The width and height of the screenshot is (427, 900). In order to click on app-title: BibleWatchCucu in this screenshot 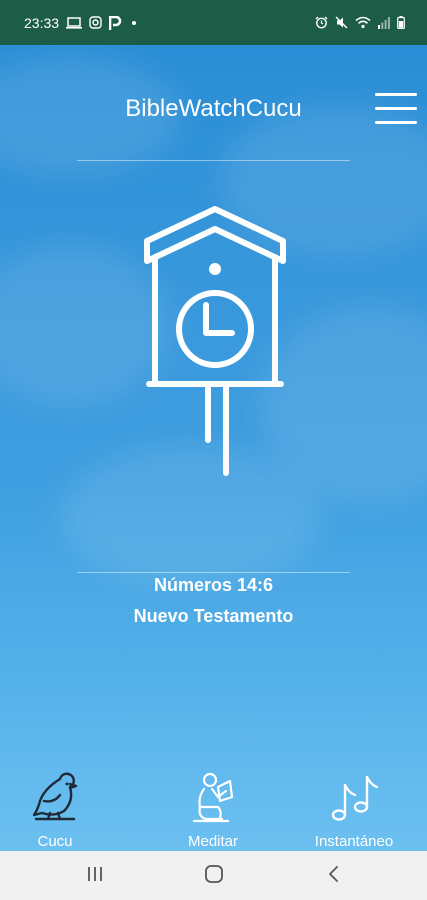, I will do `click(213, 109)`.